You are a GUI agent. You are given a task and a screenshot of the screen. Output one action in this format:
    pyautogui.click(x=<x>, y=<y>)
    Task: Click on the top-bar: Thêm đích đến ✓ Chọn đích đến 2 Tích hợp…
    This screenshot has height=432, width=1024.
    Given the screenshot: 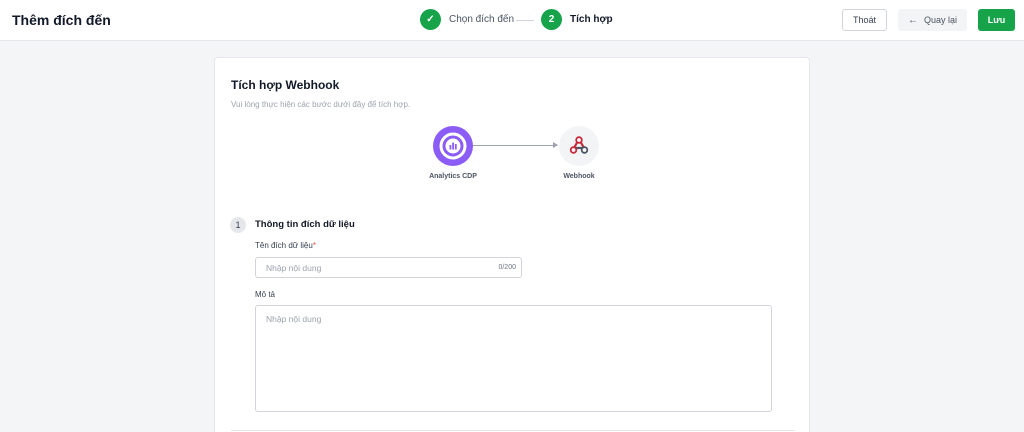 What is the action you would take?
    pyautogui.click(x=512, y=20)
    